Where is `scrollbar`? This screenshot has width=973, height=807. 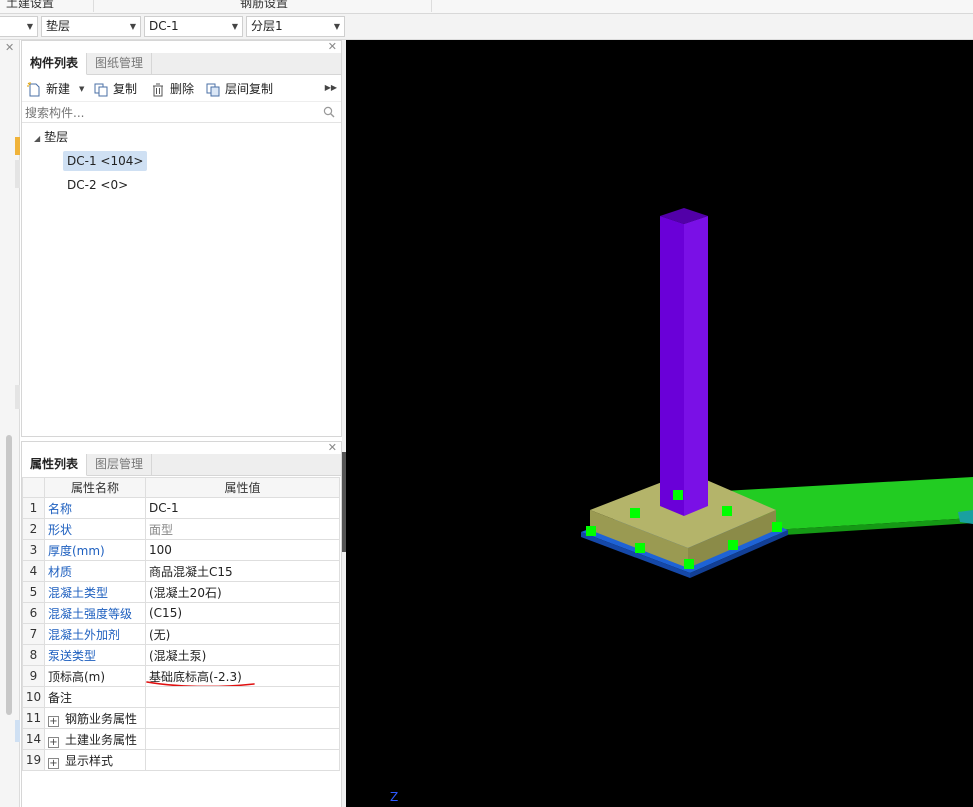
scrollbar is located at coordinates (9, 575).